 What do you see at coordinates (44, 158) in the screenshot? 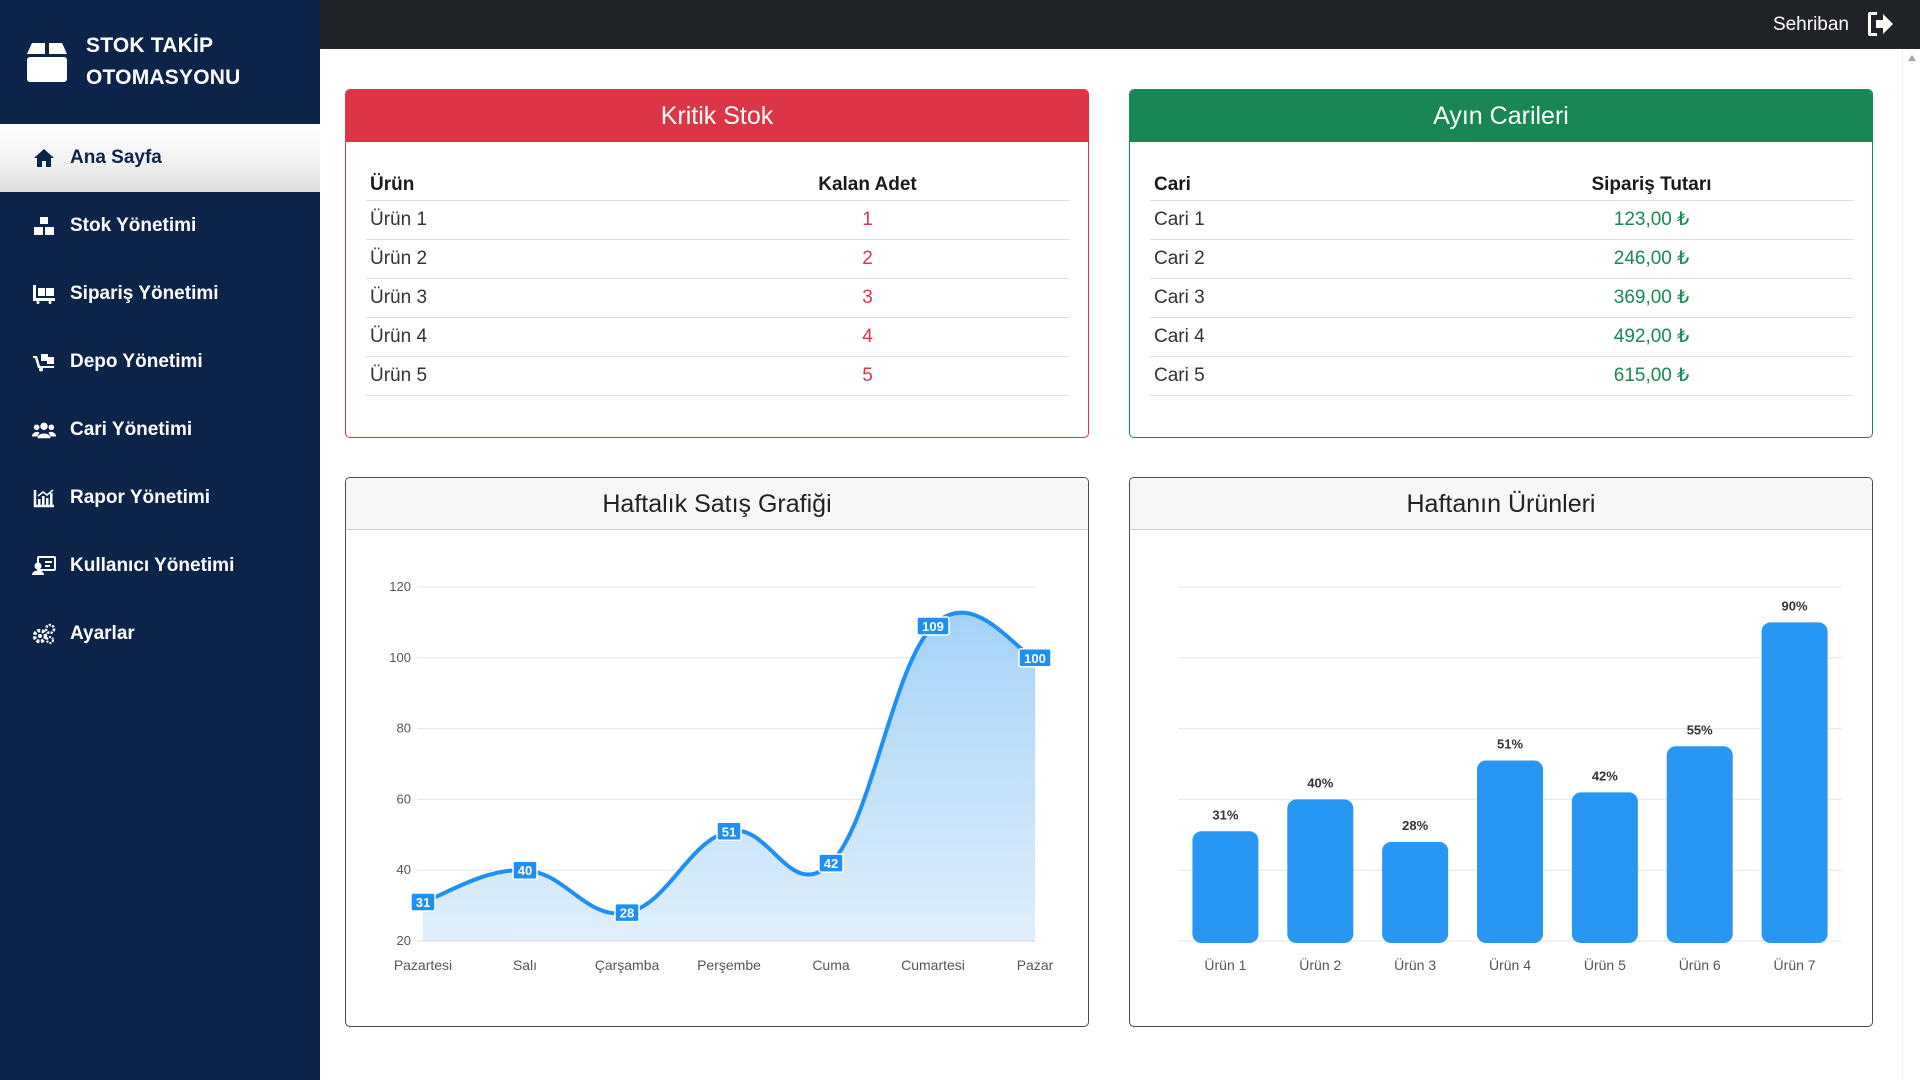
I see `home-icon` at bounding box center [44, 158].